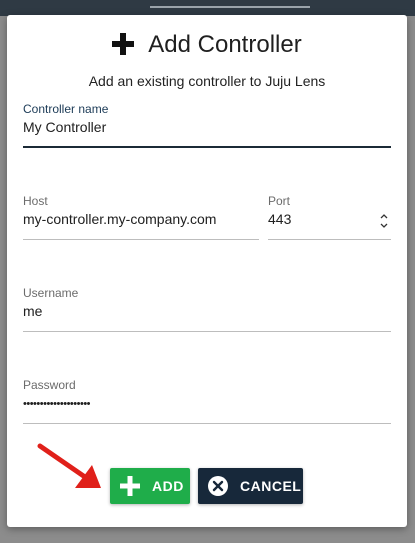 The image size is (415, 543). Describe the element at coordinates (119, 219) in the screenshot. I see `host-input: my-controller.my-company.com` at that location.